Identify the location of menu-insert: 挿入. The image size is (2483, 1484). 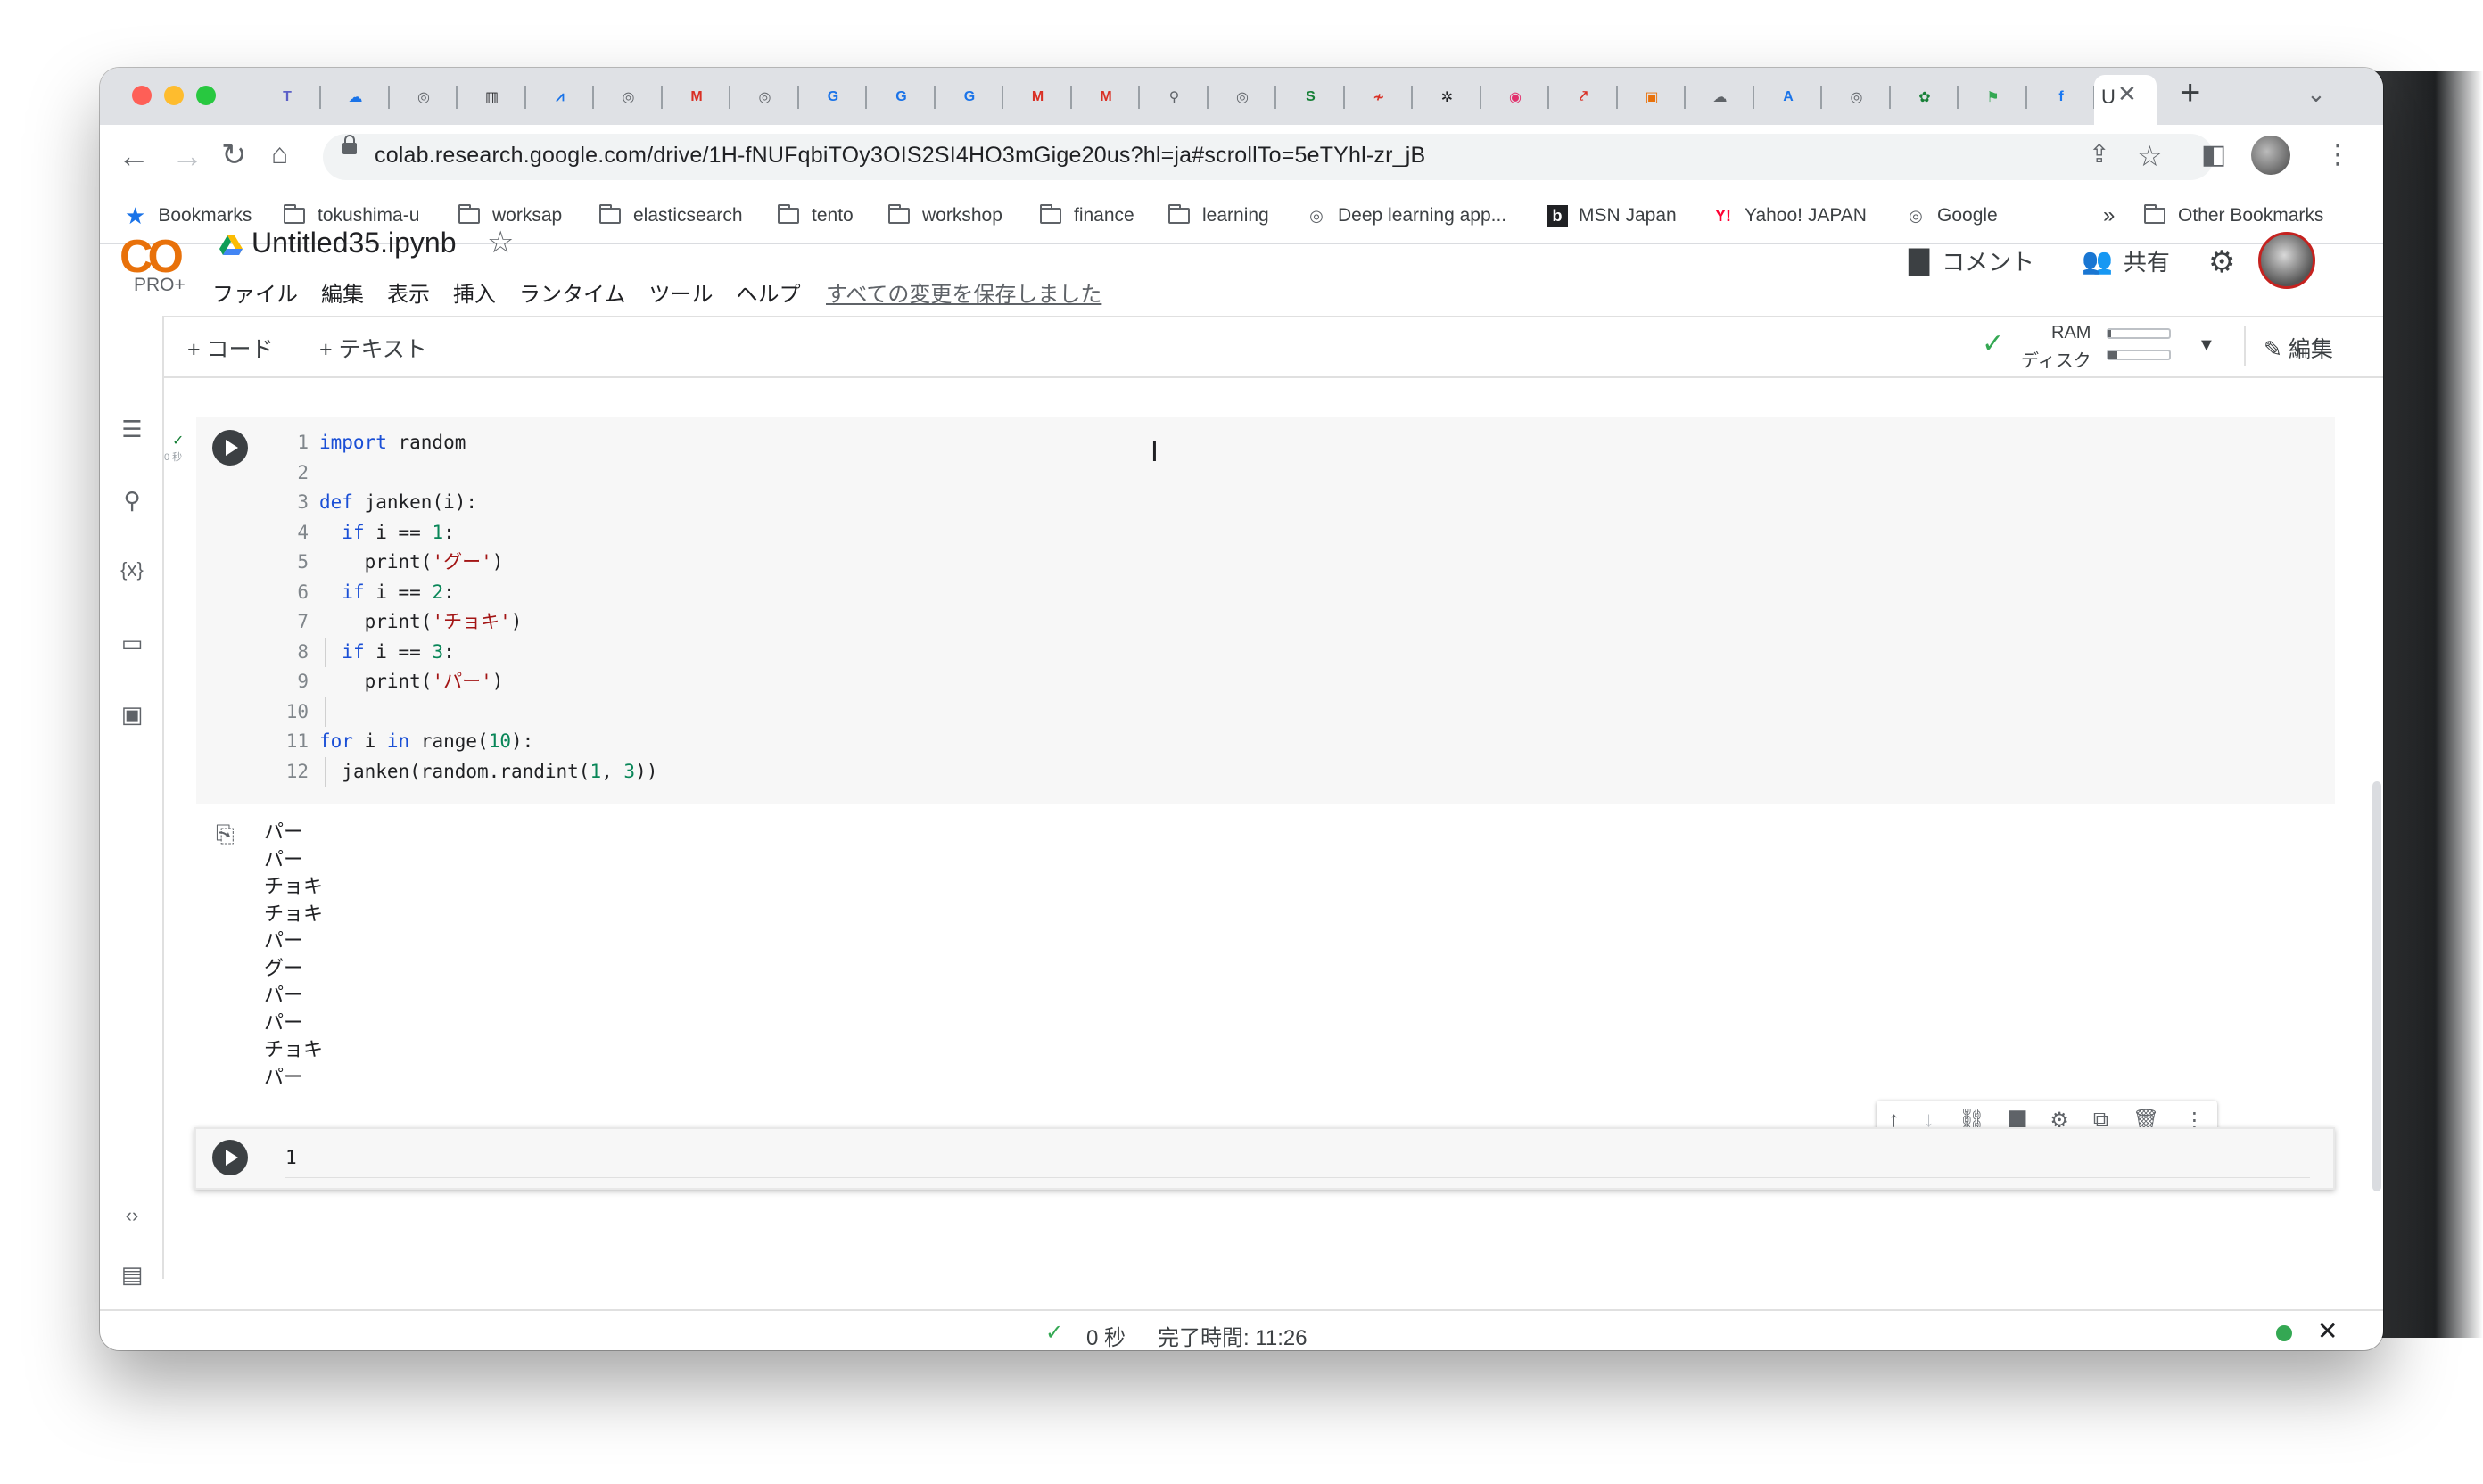
(474, 292).